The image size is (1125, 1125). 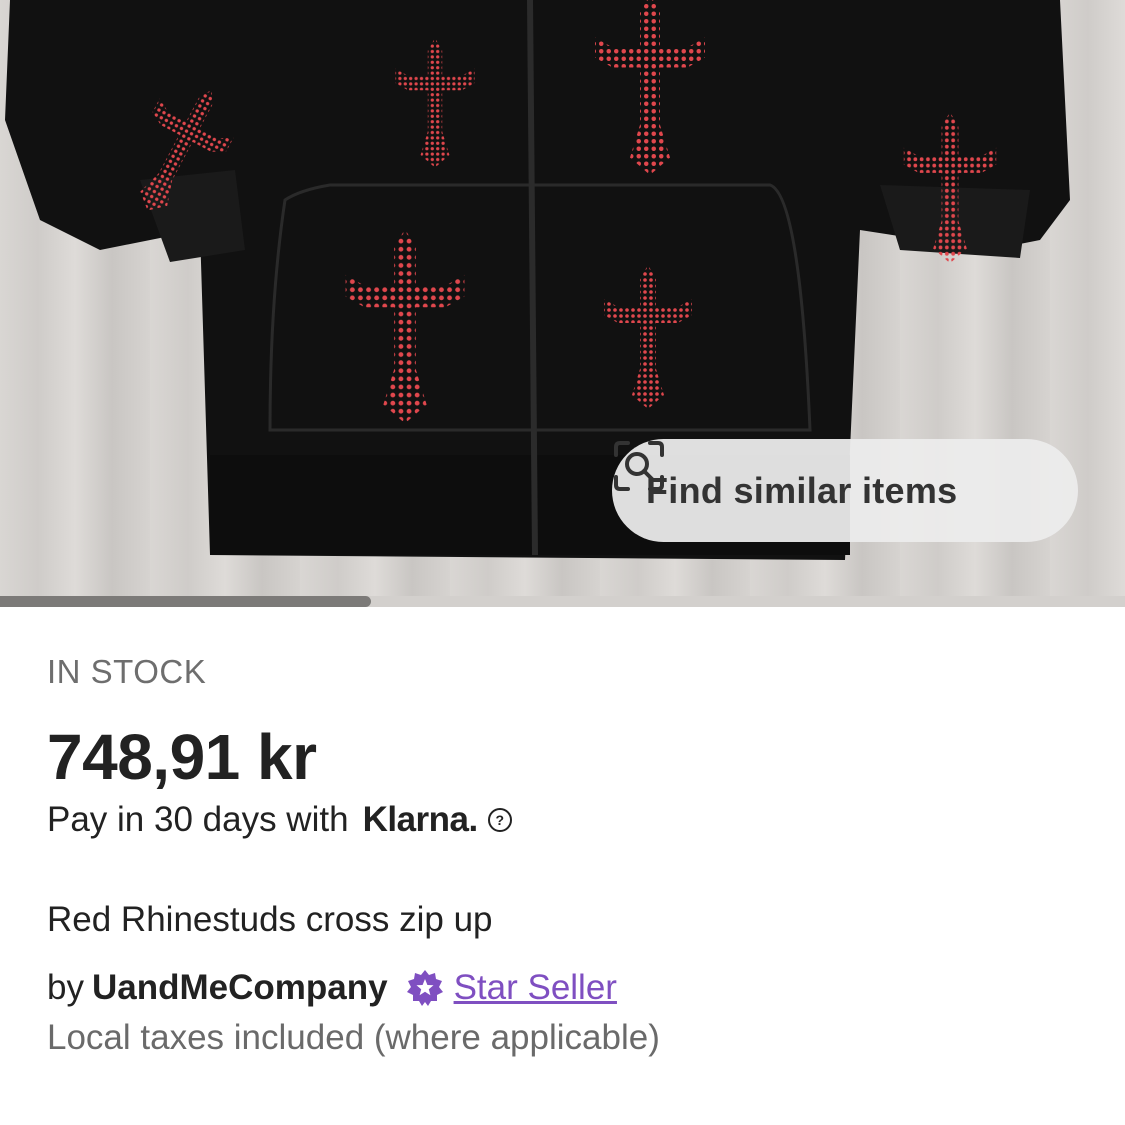 I want to click on help-circle-icon: ?, so click(x=499, y=820).